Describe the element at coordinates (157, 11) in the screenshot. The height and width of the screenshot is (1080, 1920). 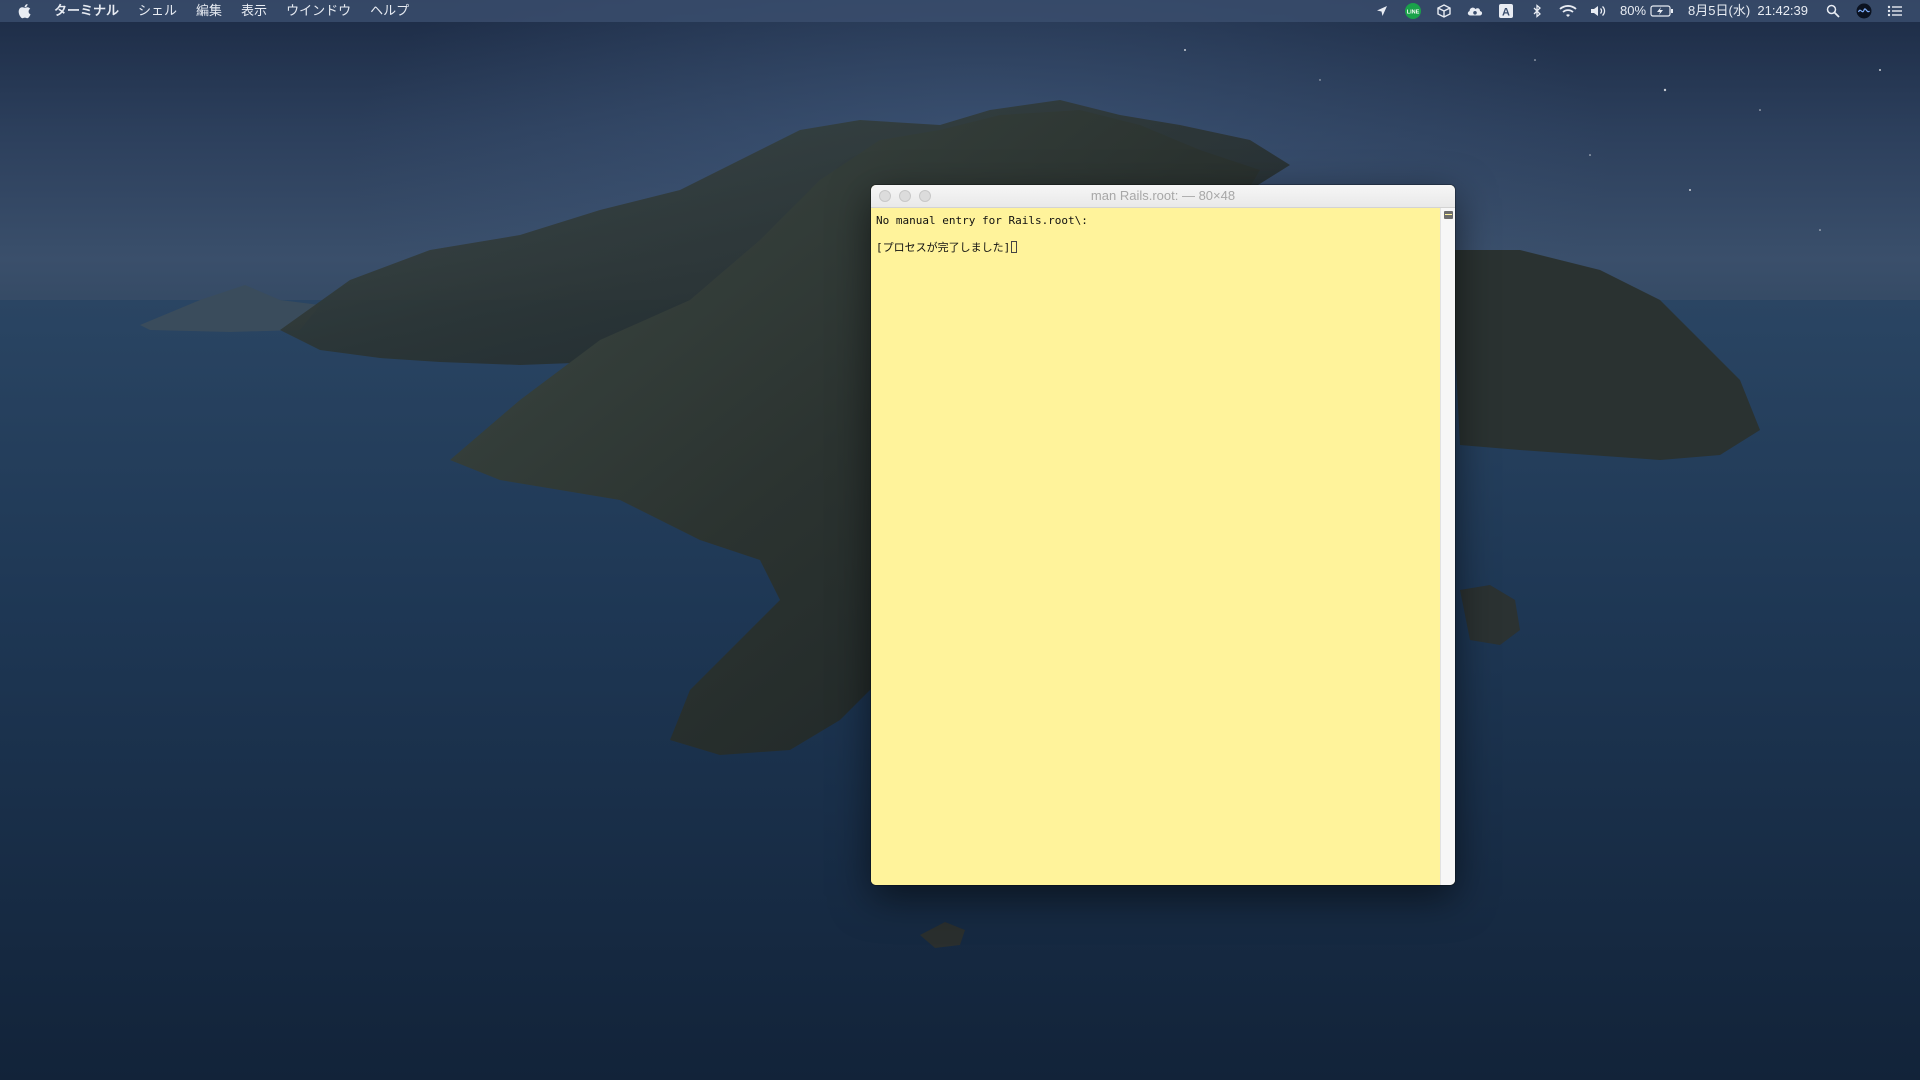
I see `menu-shell: シェル` at that location.